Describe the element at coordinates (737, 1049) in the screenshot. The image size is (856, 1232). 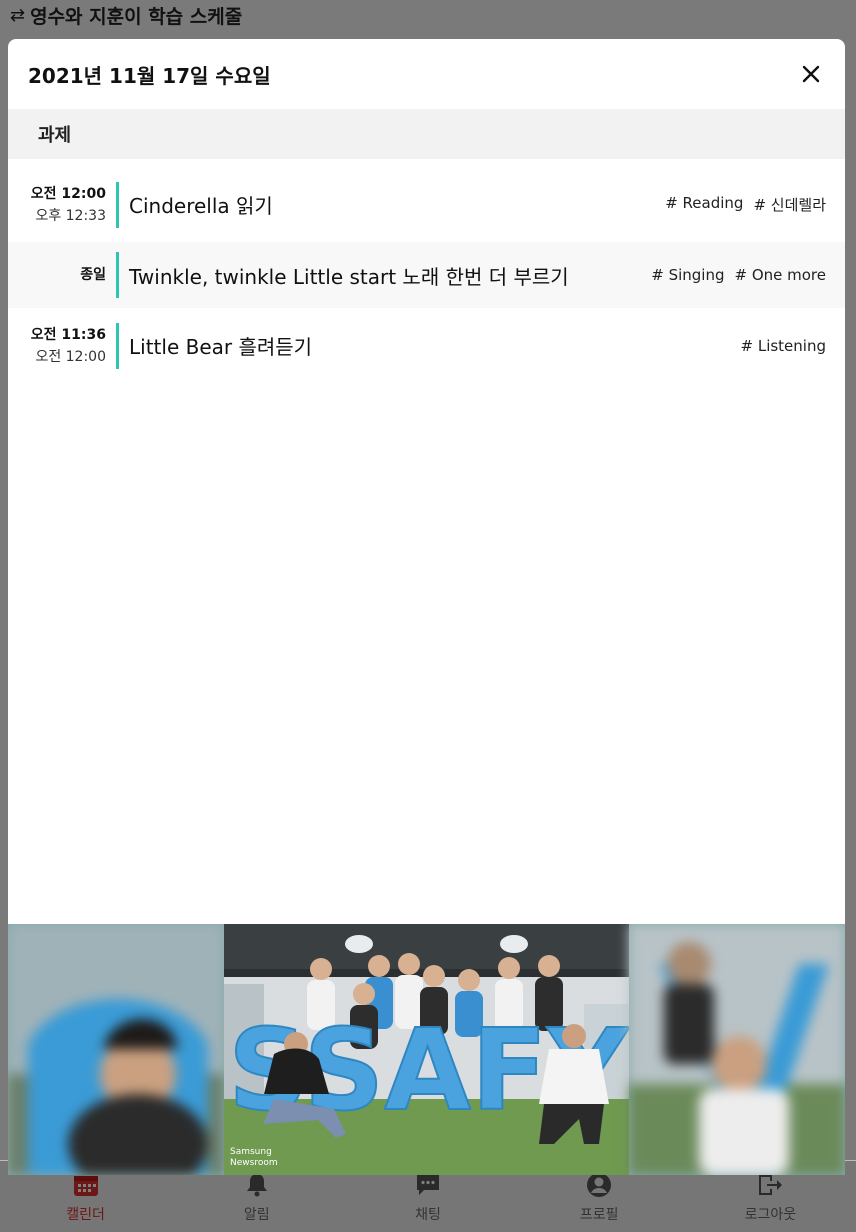
I see `carousel-next-image` at that location.